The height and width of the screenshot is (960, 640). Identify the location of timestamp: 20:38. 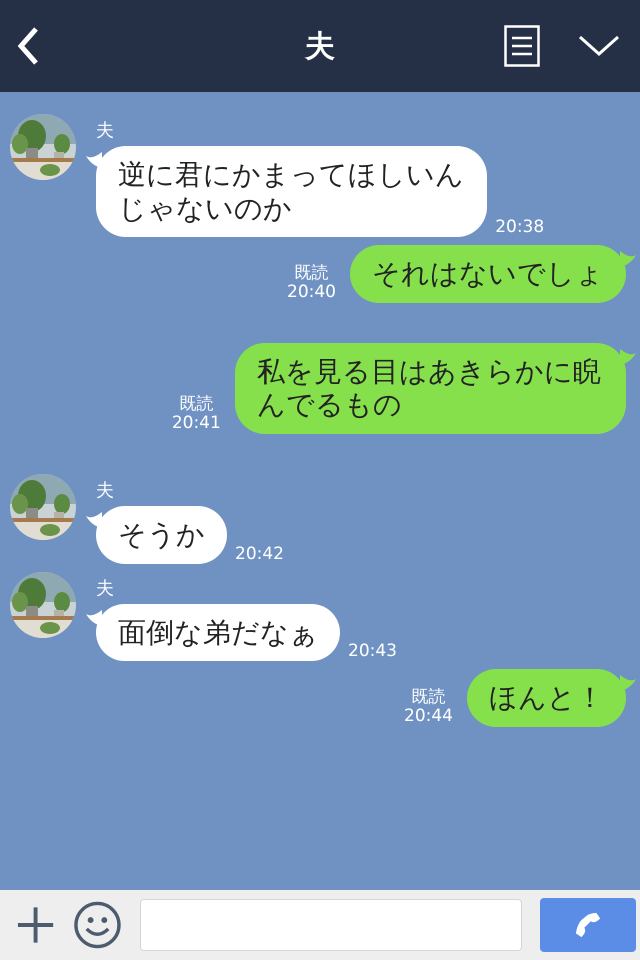
(519, 227).